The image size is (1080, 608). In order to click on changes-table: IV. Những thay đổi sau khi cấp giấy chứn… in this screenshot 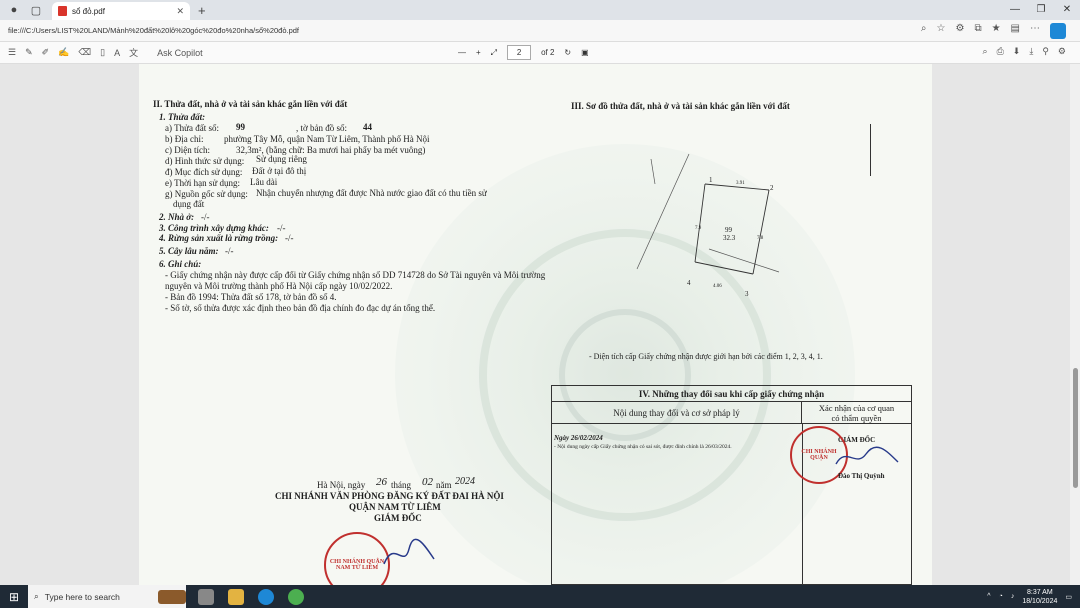, I will do `click(731, 485)`.